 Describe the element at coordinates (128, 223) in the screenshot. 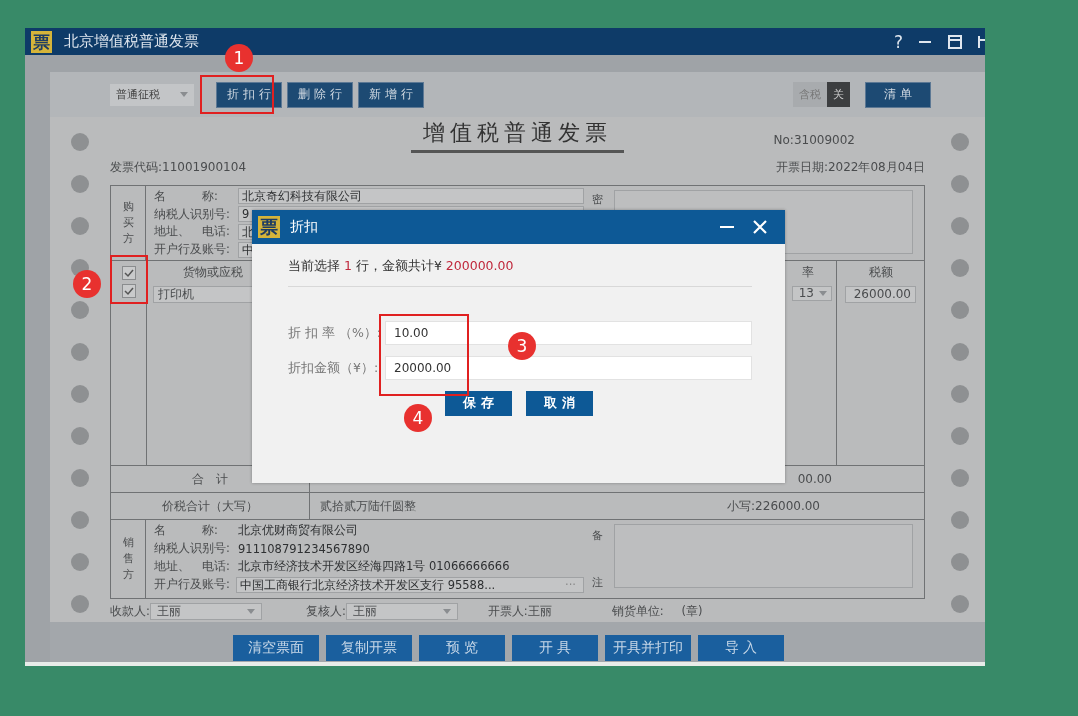

I see `section-label: 购买方` at that location.